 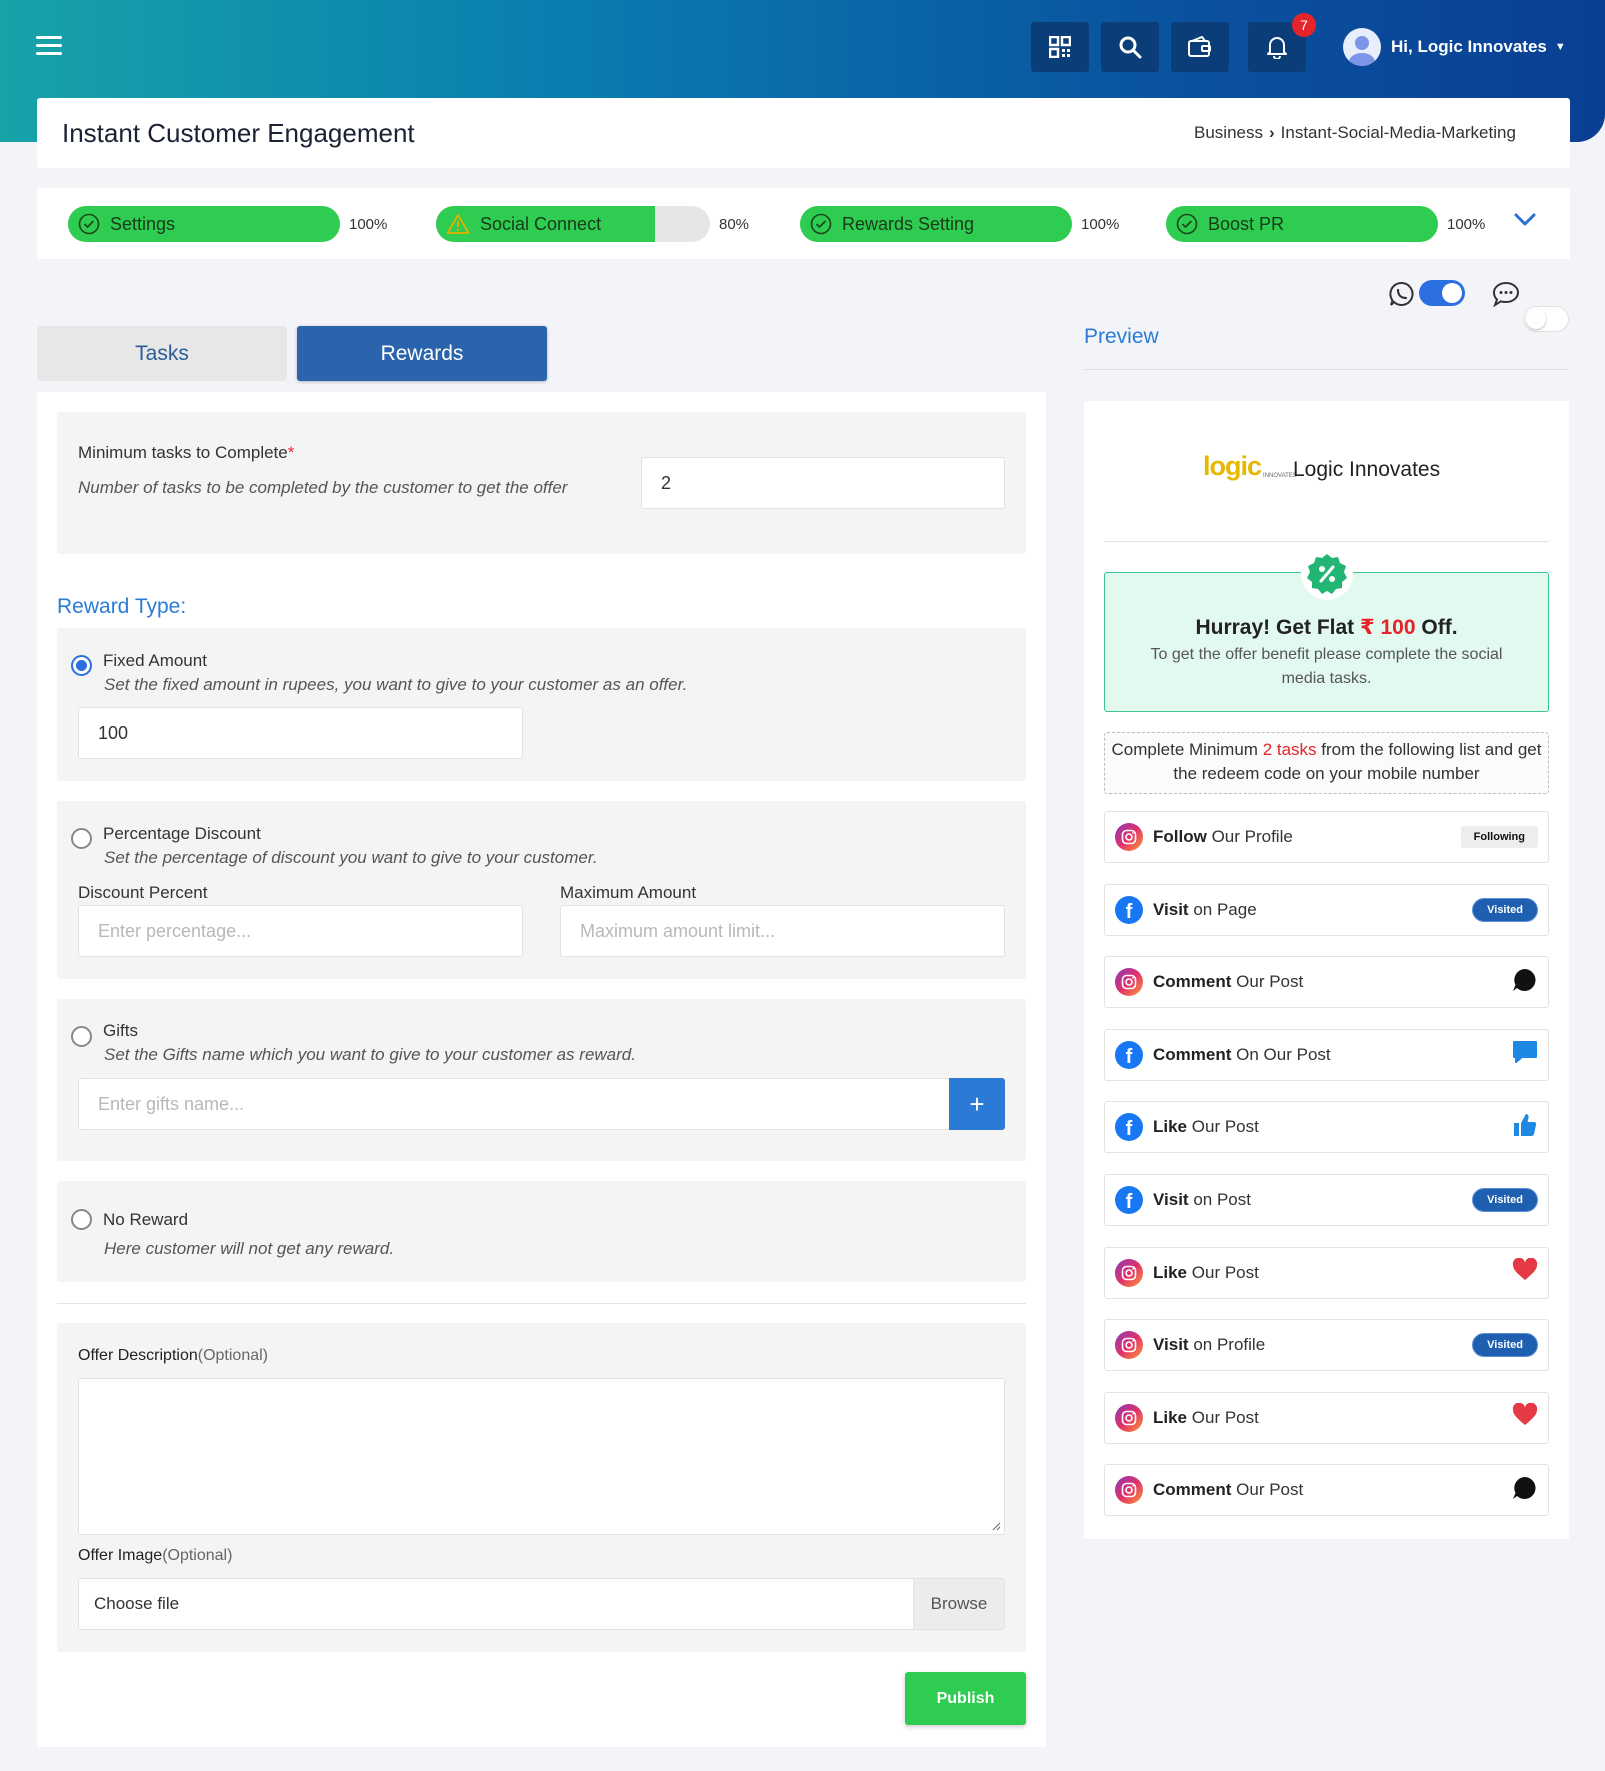 I want to click on min-tasks-label: Minimum tasks to Complete*, so click(x=186, y=452).